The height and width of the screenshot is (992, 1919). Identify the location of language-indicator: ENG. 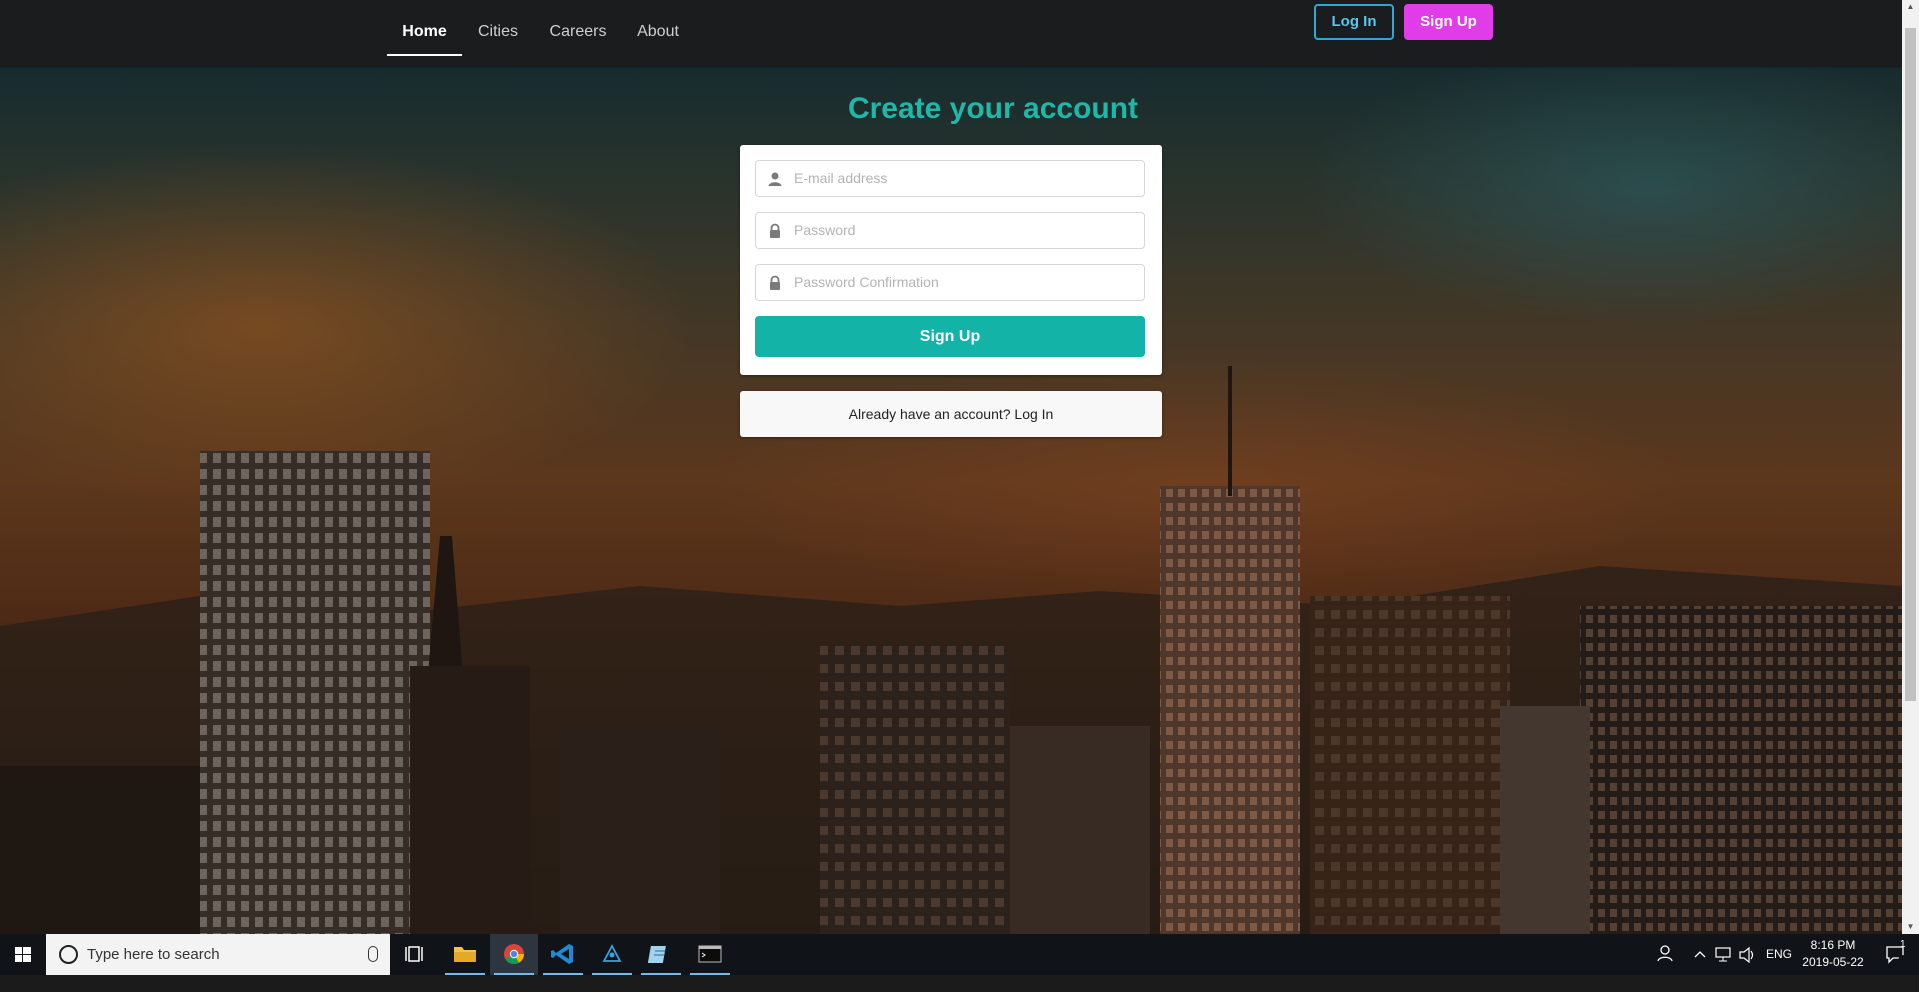
(1780, 954).